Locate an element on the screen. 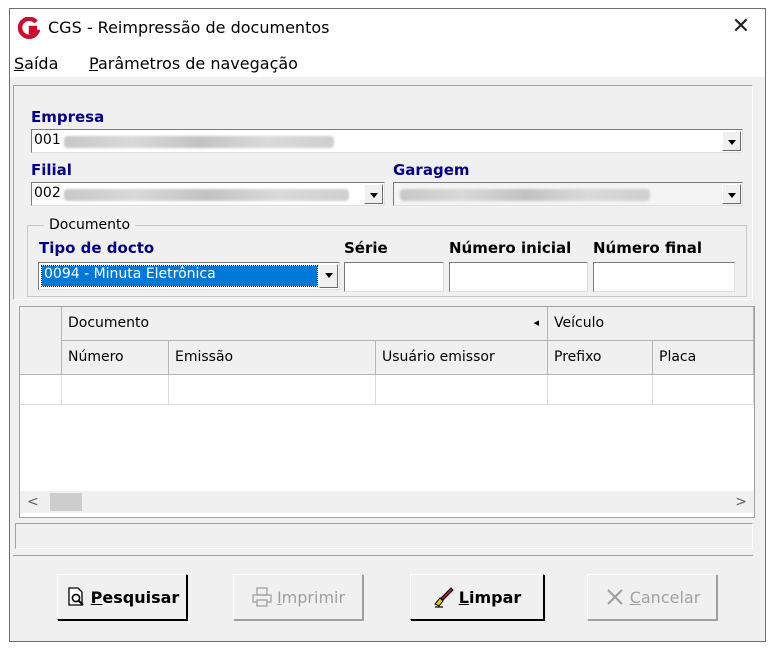  pesquisar-button: Pesquisar is located at coordinates (122, 597).